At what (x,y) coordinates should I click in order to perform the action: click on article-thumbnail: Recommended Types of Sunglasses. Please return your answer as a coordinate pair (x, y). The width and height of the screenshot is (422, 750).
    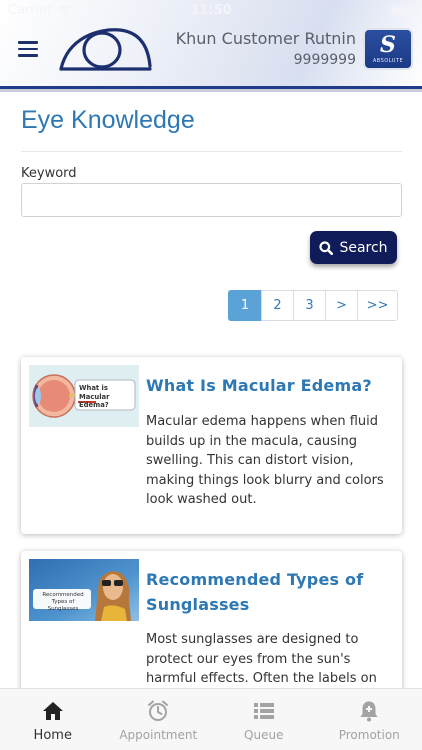
    Looking at the image, I should click on (84, 590).